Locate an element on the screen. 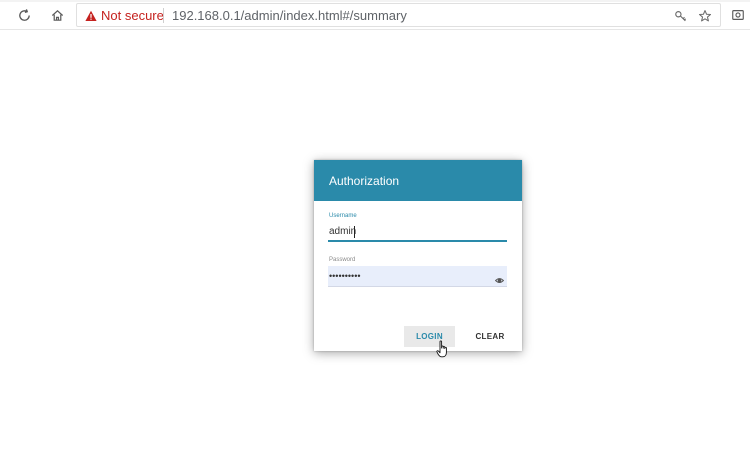 The image size is (750, 450). dialog-title: Authorization is located at coordinates (364, 181).